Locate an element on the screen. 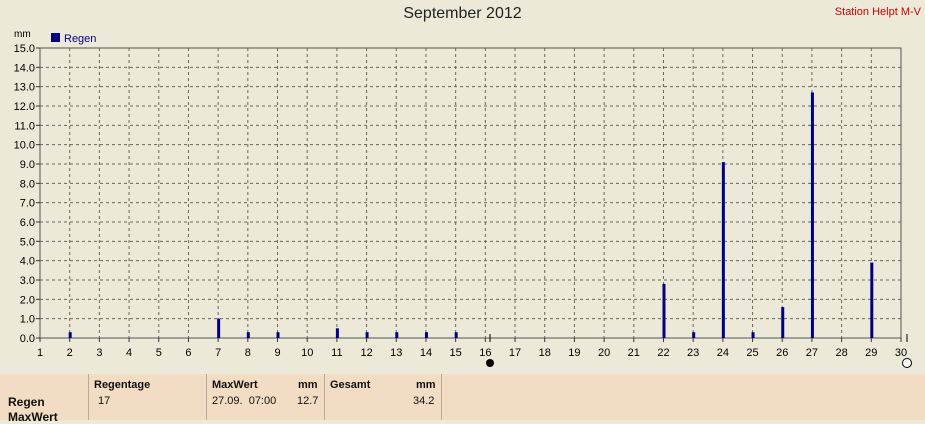  gesamt-unit: mm is located at coordinates (426, 385).